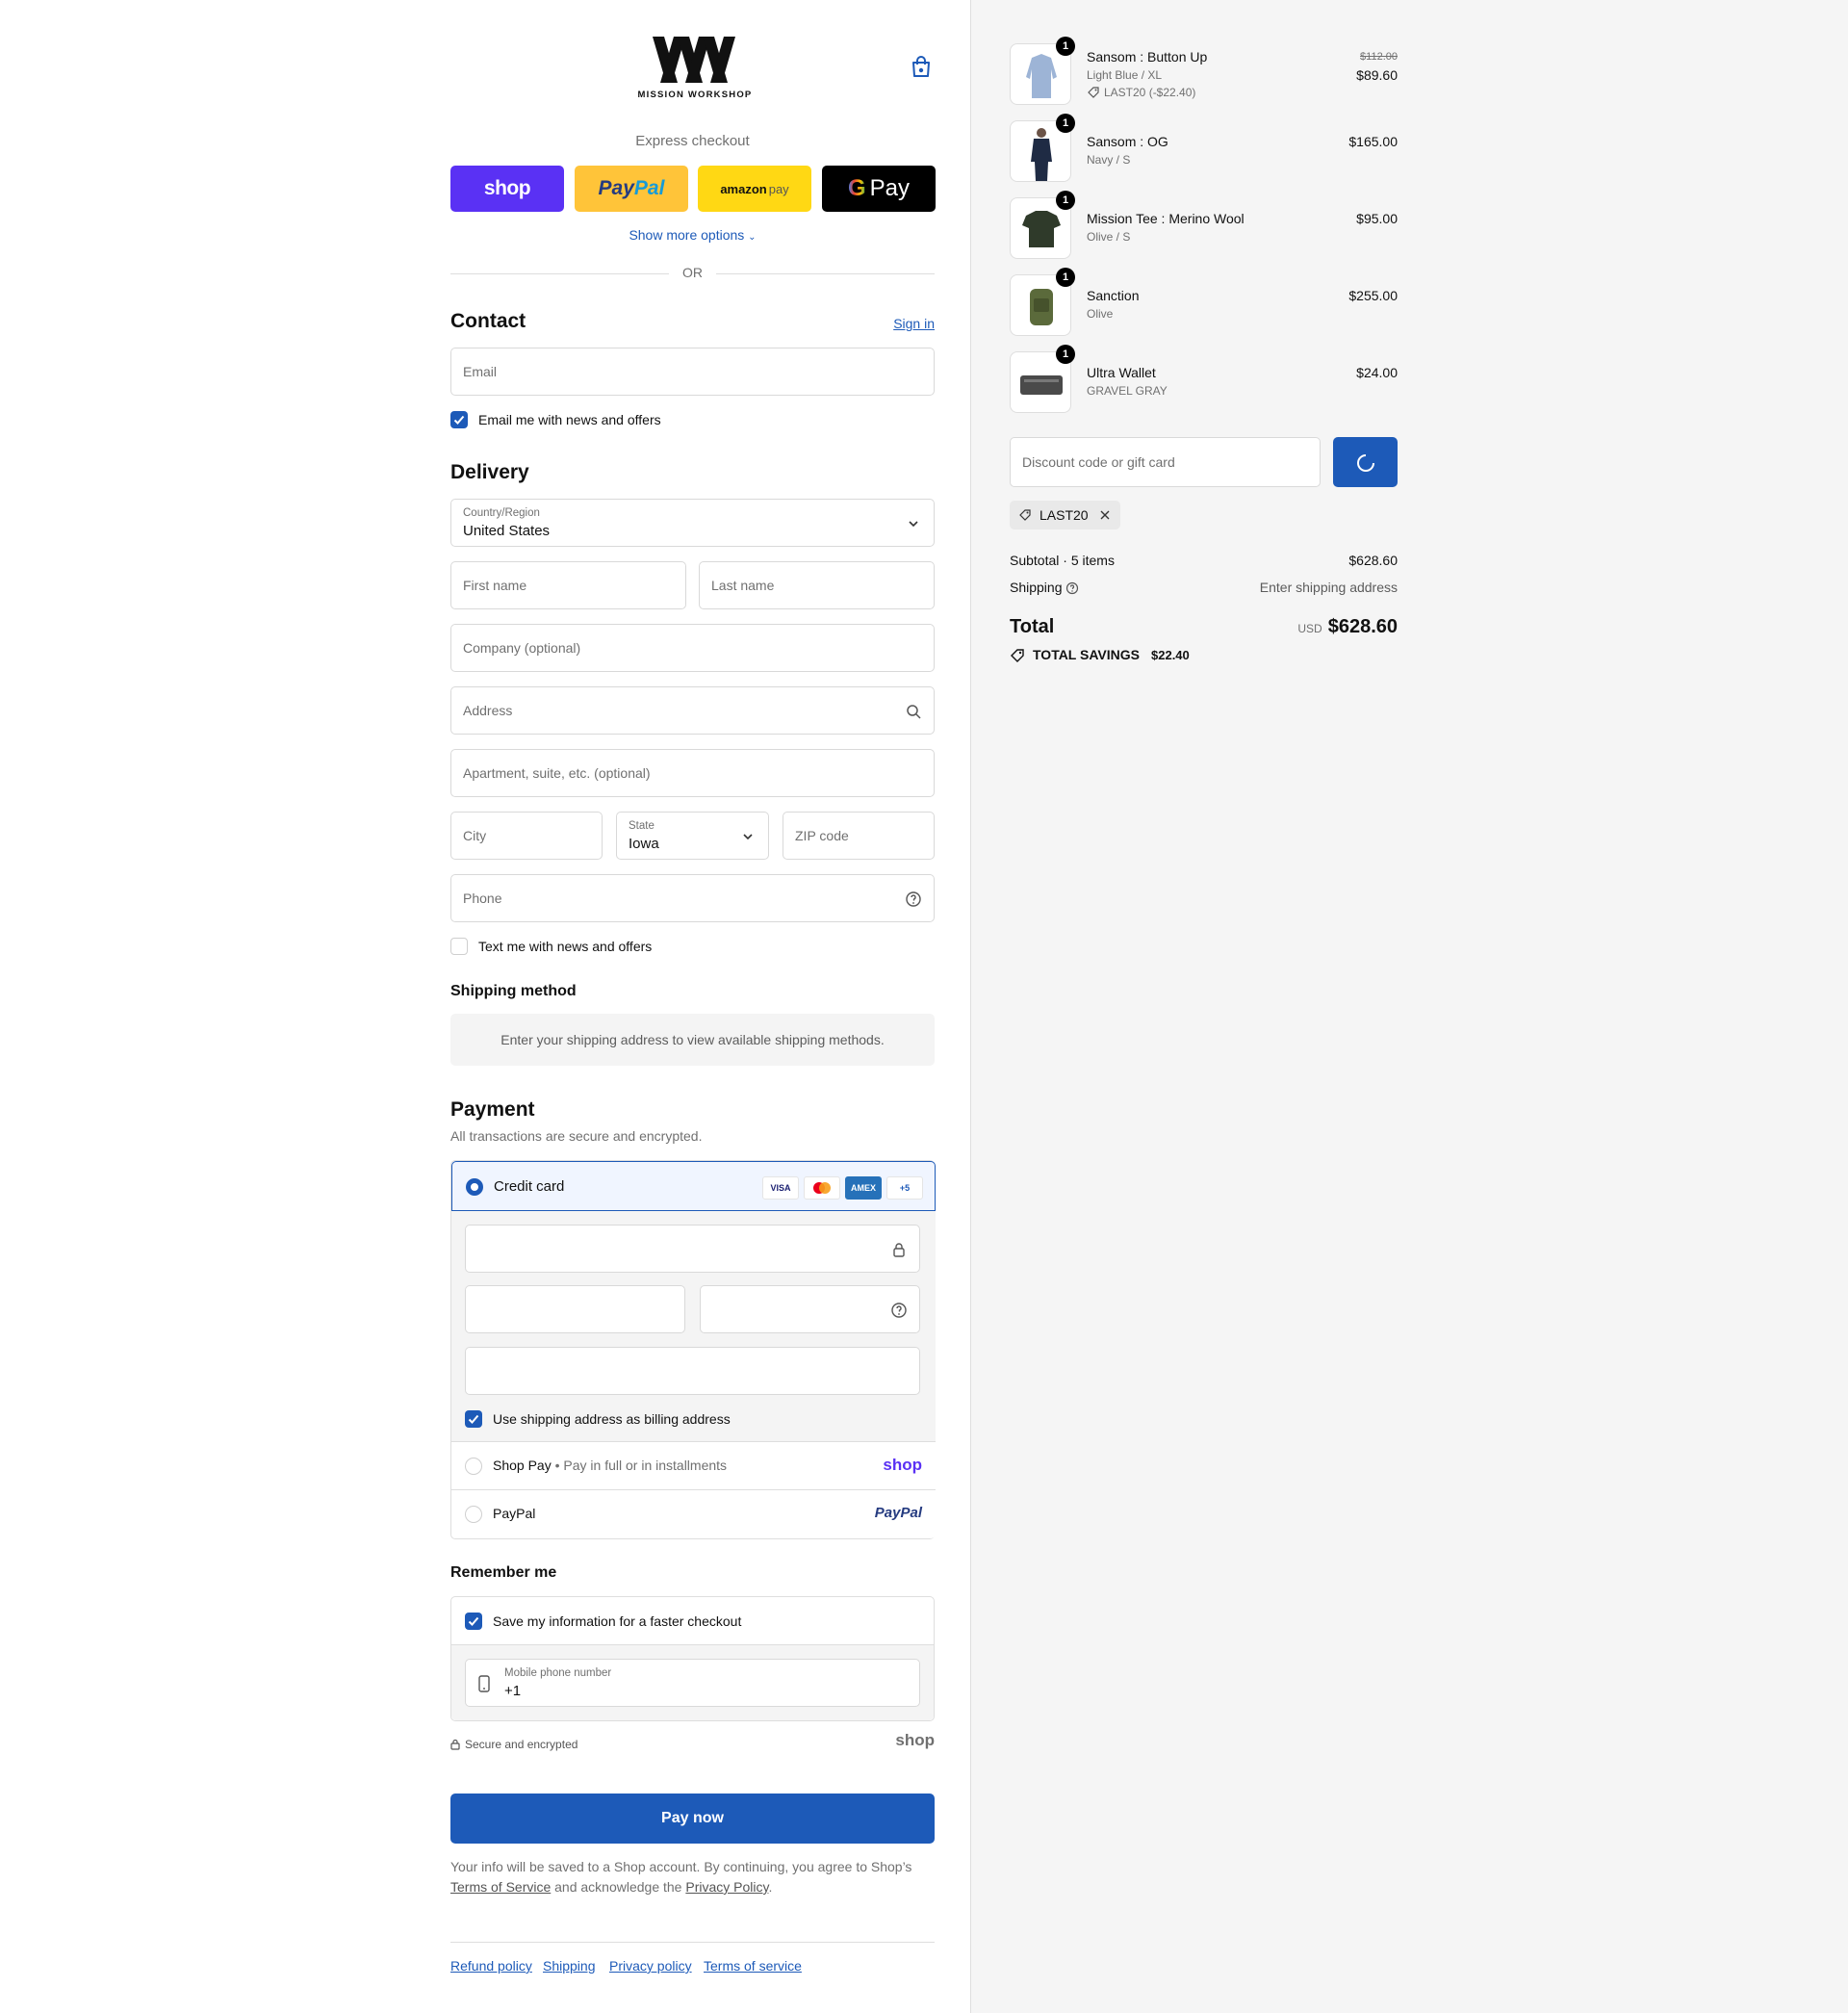 The height and width of the screenshot is (2013, 1848). I want to click on item-name: Sanction, so click(1113, 295).